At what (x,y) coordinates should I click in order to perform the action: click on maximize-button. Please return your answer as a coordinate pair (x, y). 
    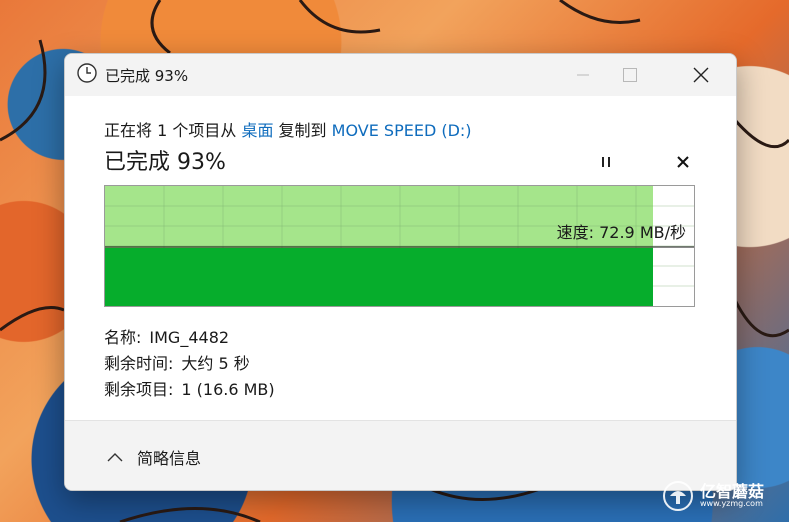
    Looking at the image, I should click on (630, 75).